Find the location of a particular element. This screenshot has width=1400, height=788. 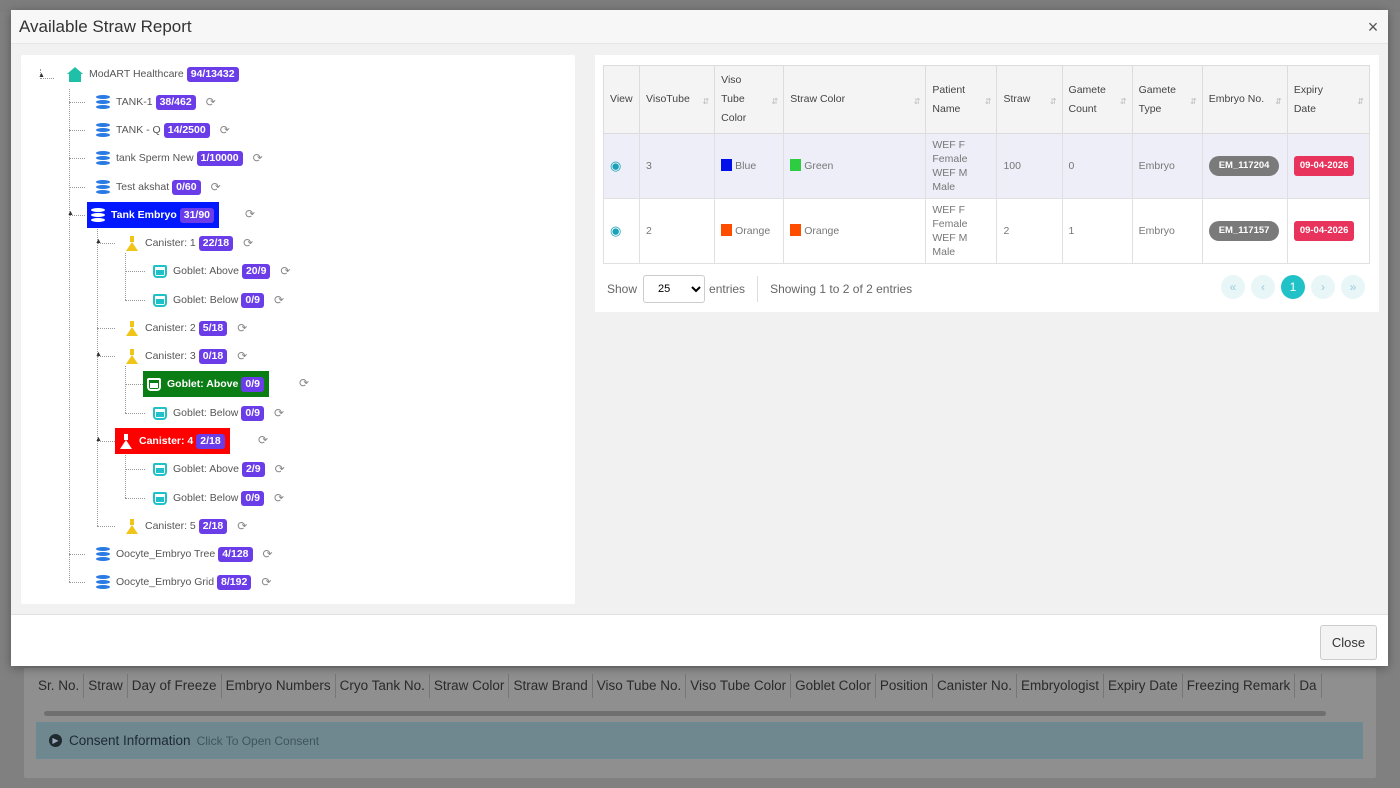

tree-node-tank: tank Sperm New 1/10000 ⟳ is located at coordinates (179, 158).